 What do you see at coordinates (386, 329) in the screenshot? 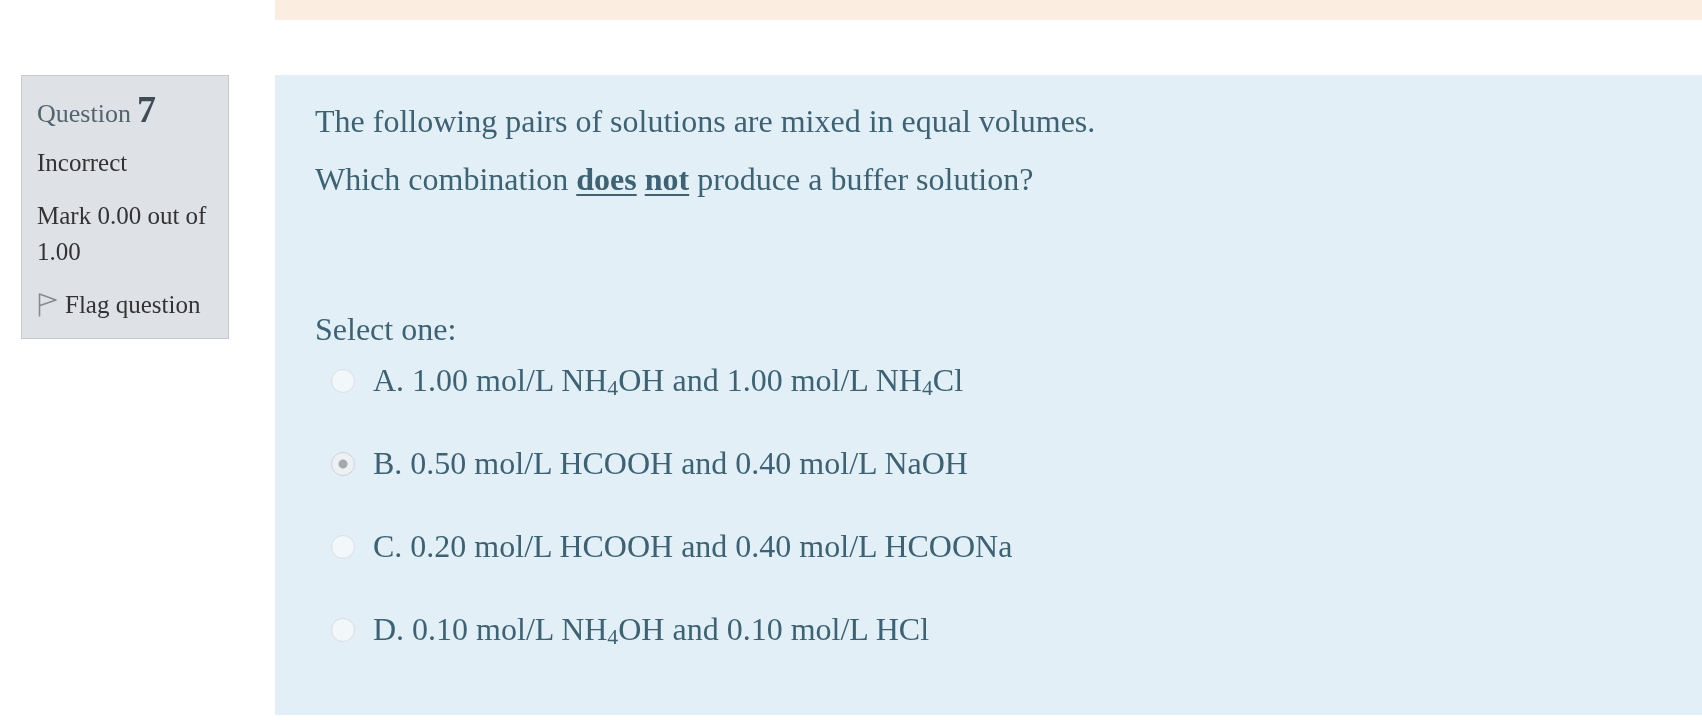
I see `select-prompt: Select one:` at bounding box center [386, 329].